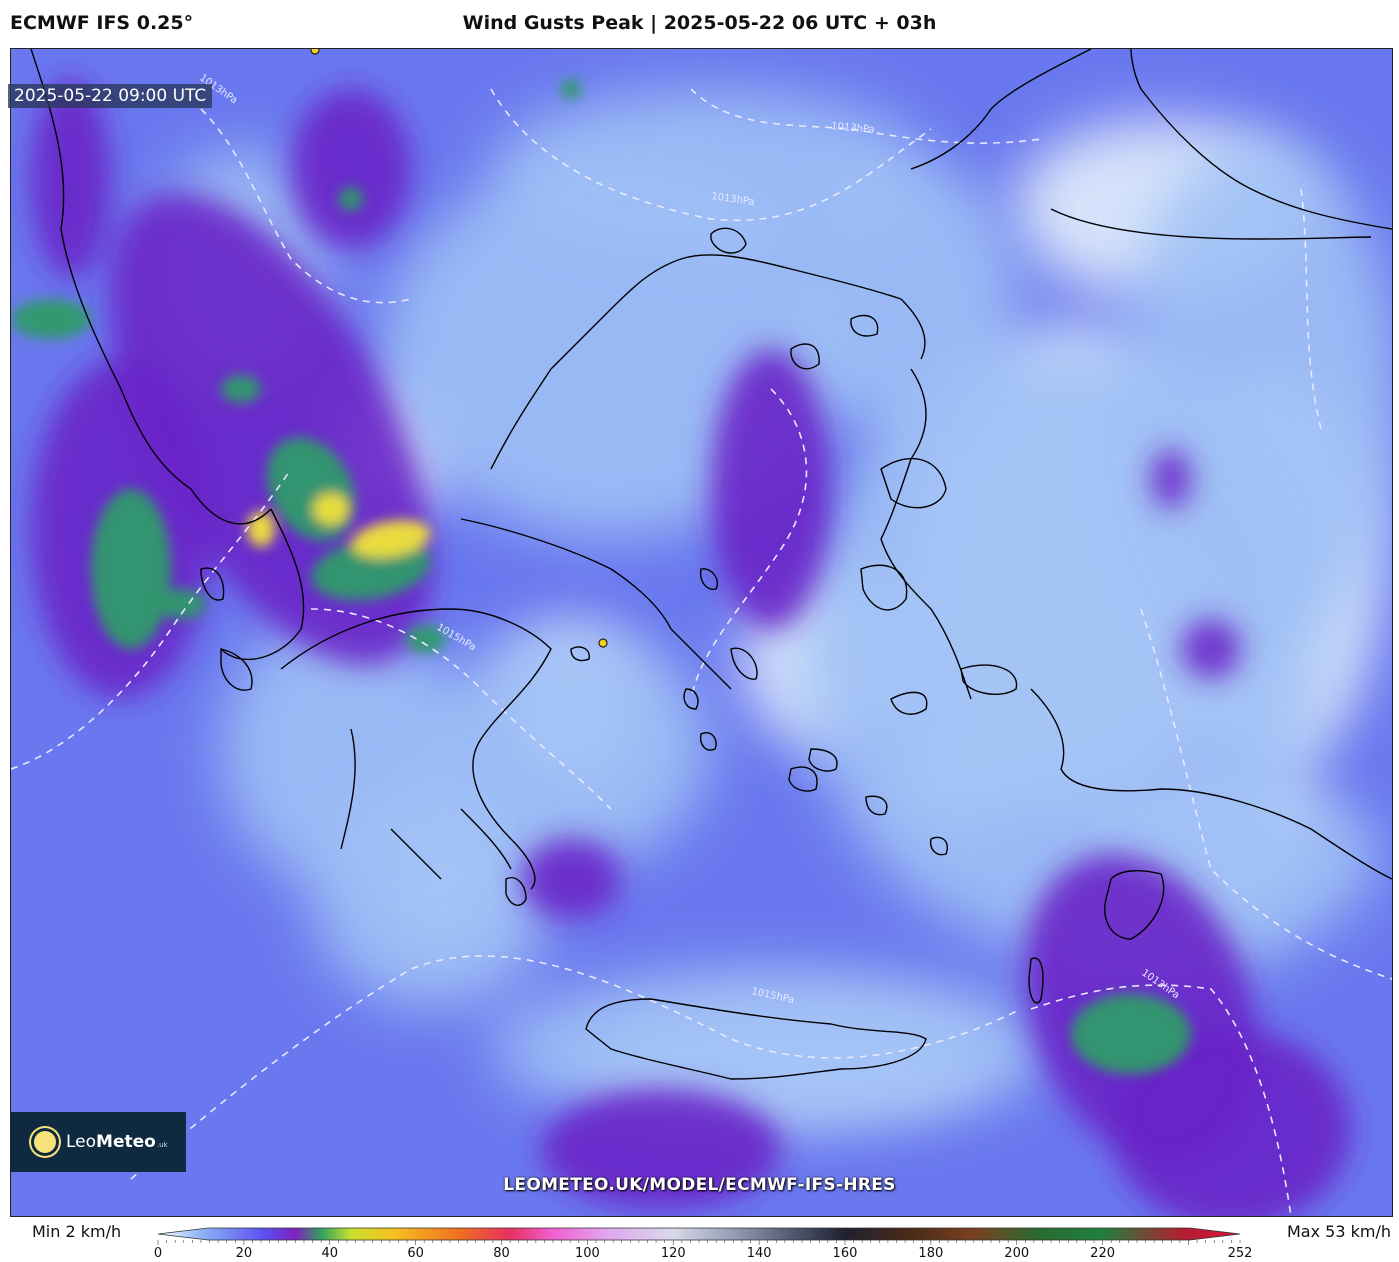 The height and width of the screenshot is (1262, 1399). I want to click on sun-icon, so click(45, 1142).